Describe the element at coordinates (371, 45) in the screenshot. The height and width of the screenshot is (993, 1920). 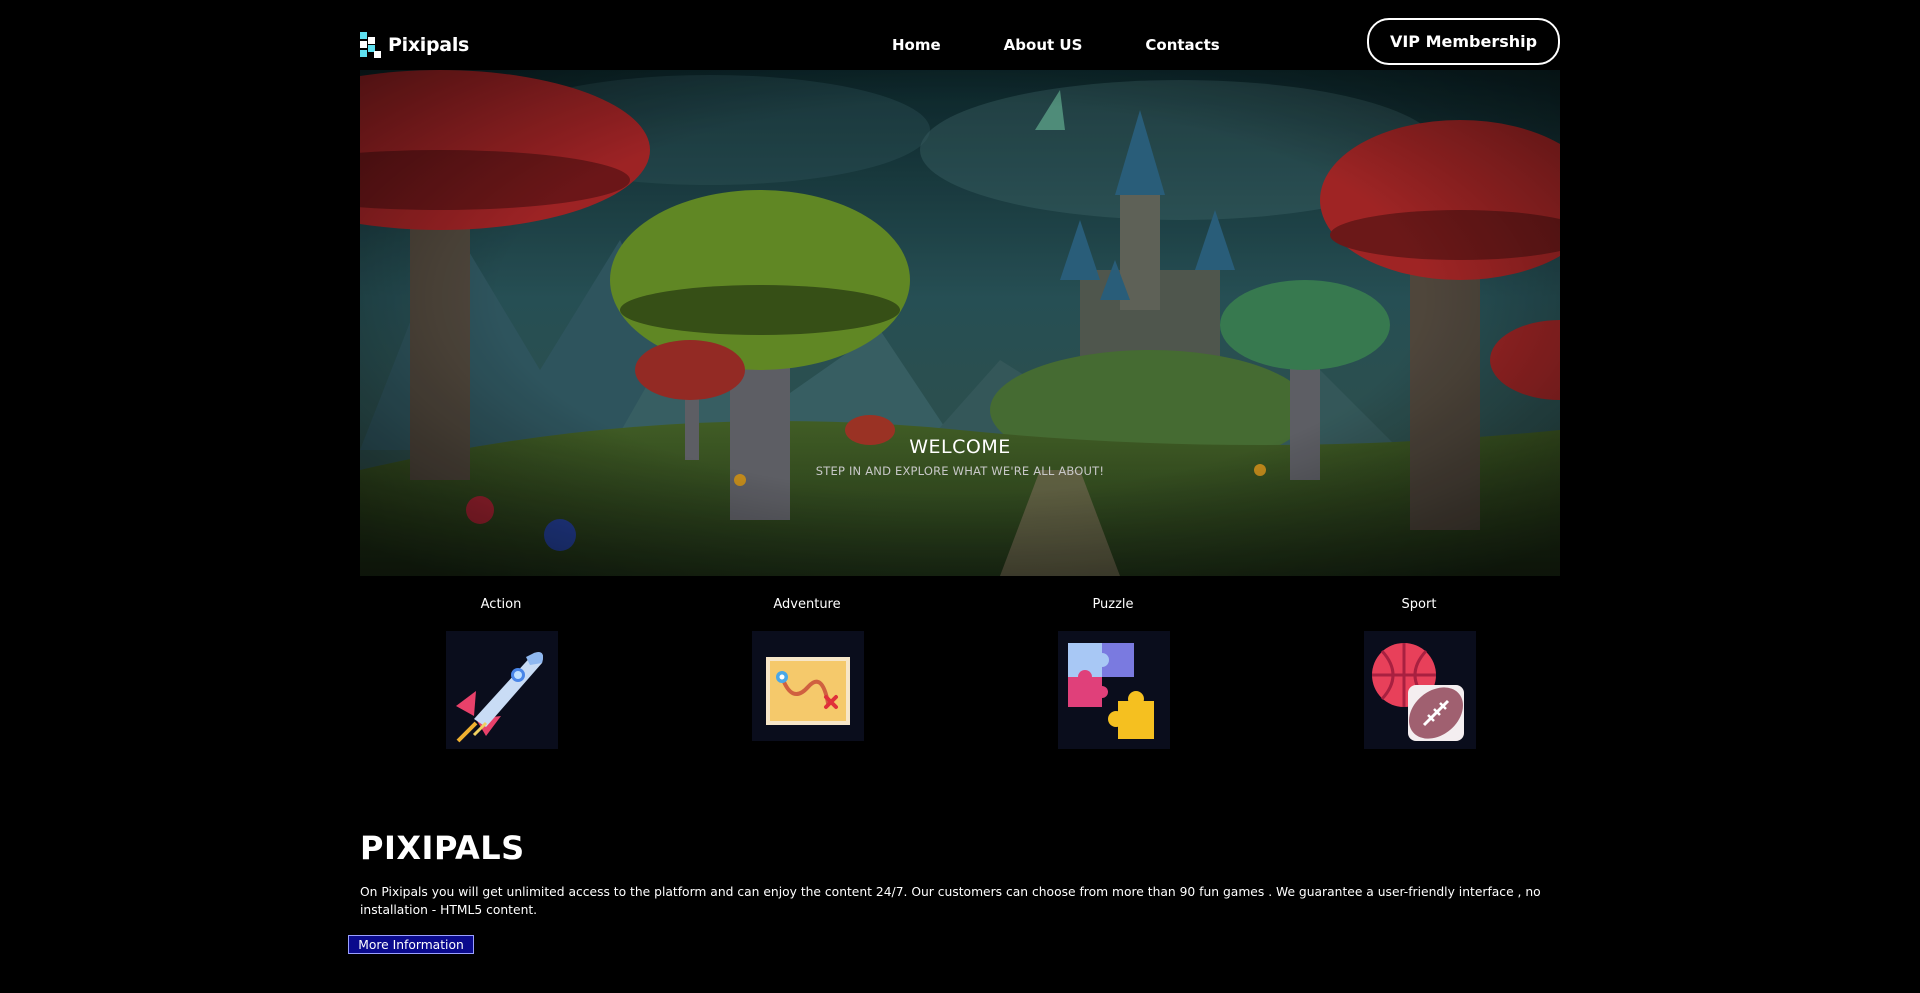
I see `logo-mark-icon` at that location.